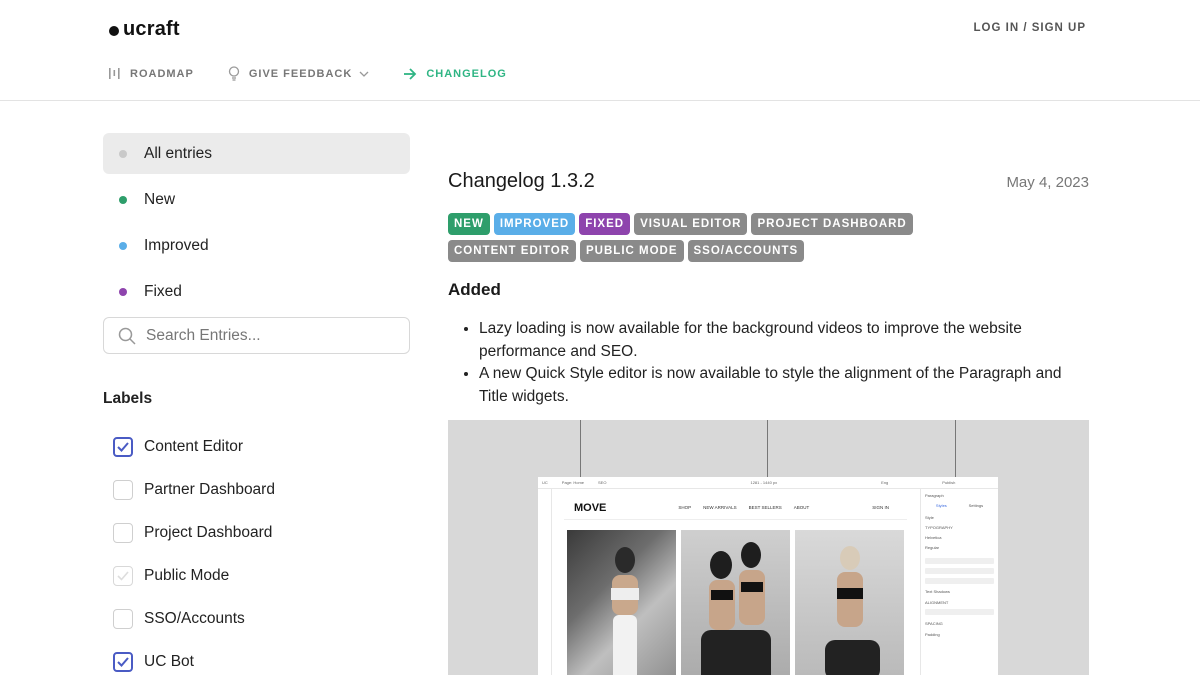 The image size is (1200, 675). Describe the element at coordinates (605, 224) in the screenshot. I see `tag-fixed: FIXED` at that location.